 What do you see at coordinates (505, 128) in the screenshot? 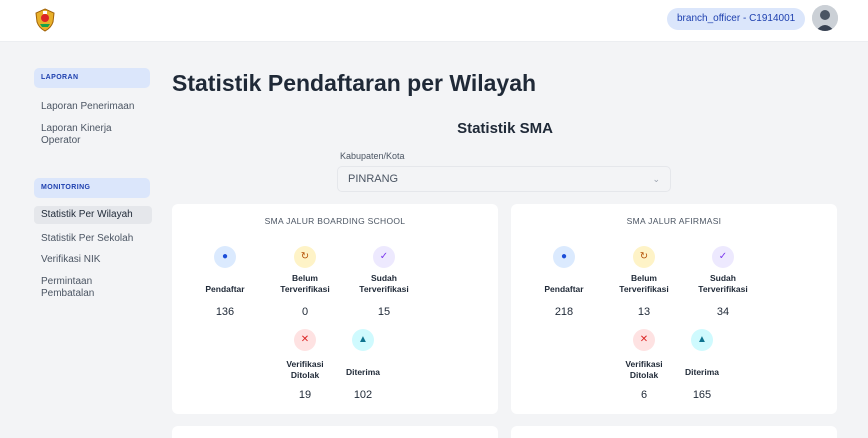
I see `section-subtitle: Statistik SMA` at bounding box center [505, 128].